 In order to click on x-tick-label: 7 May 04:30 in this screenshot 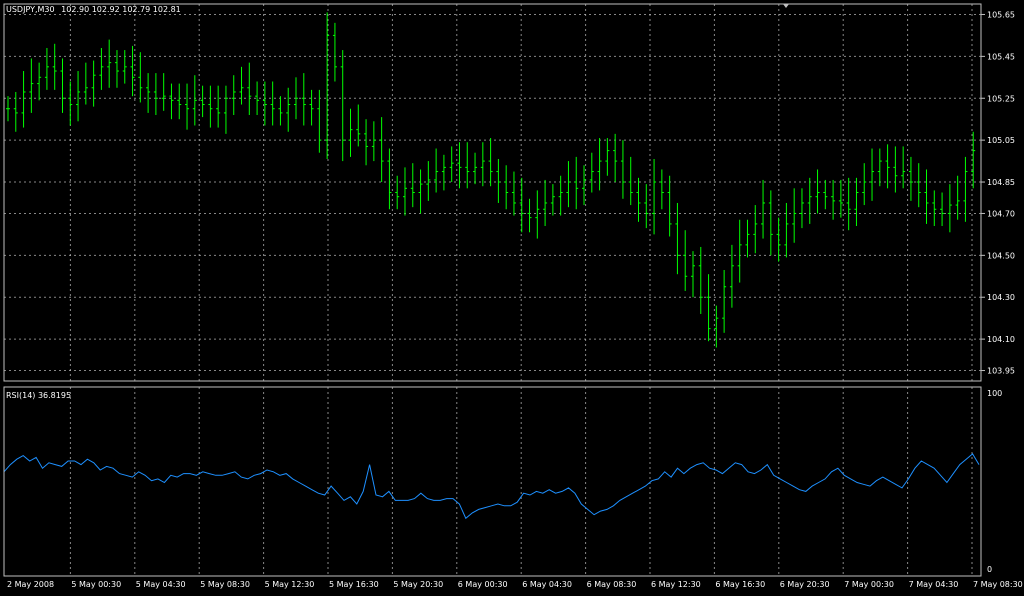, I will do `click(934, 584)`.